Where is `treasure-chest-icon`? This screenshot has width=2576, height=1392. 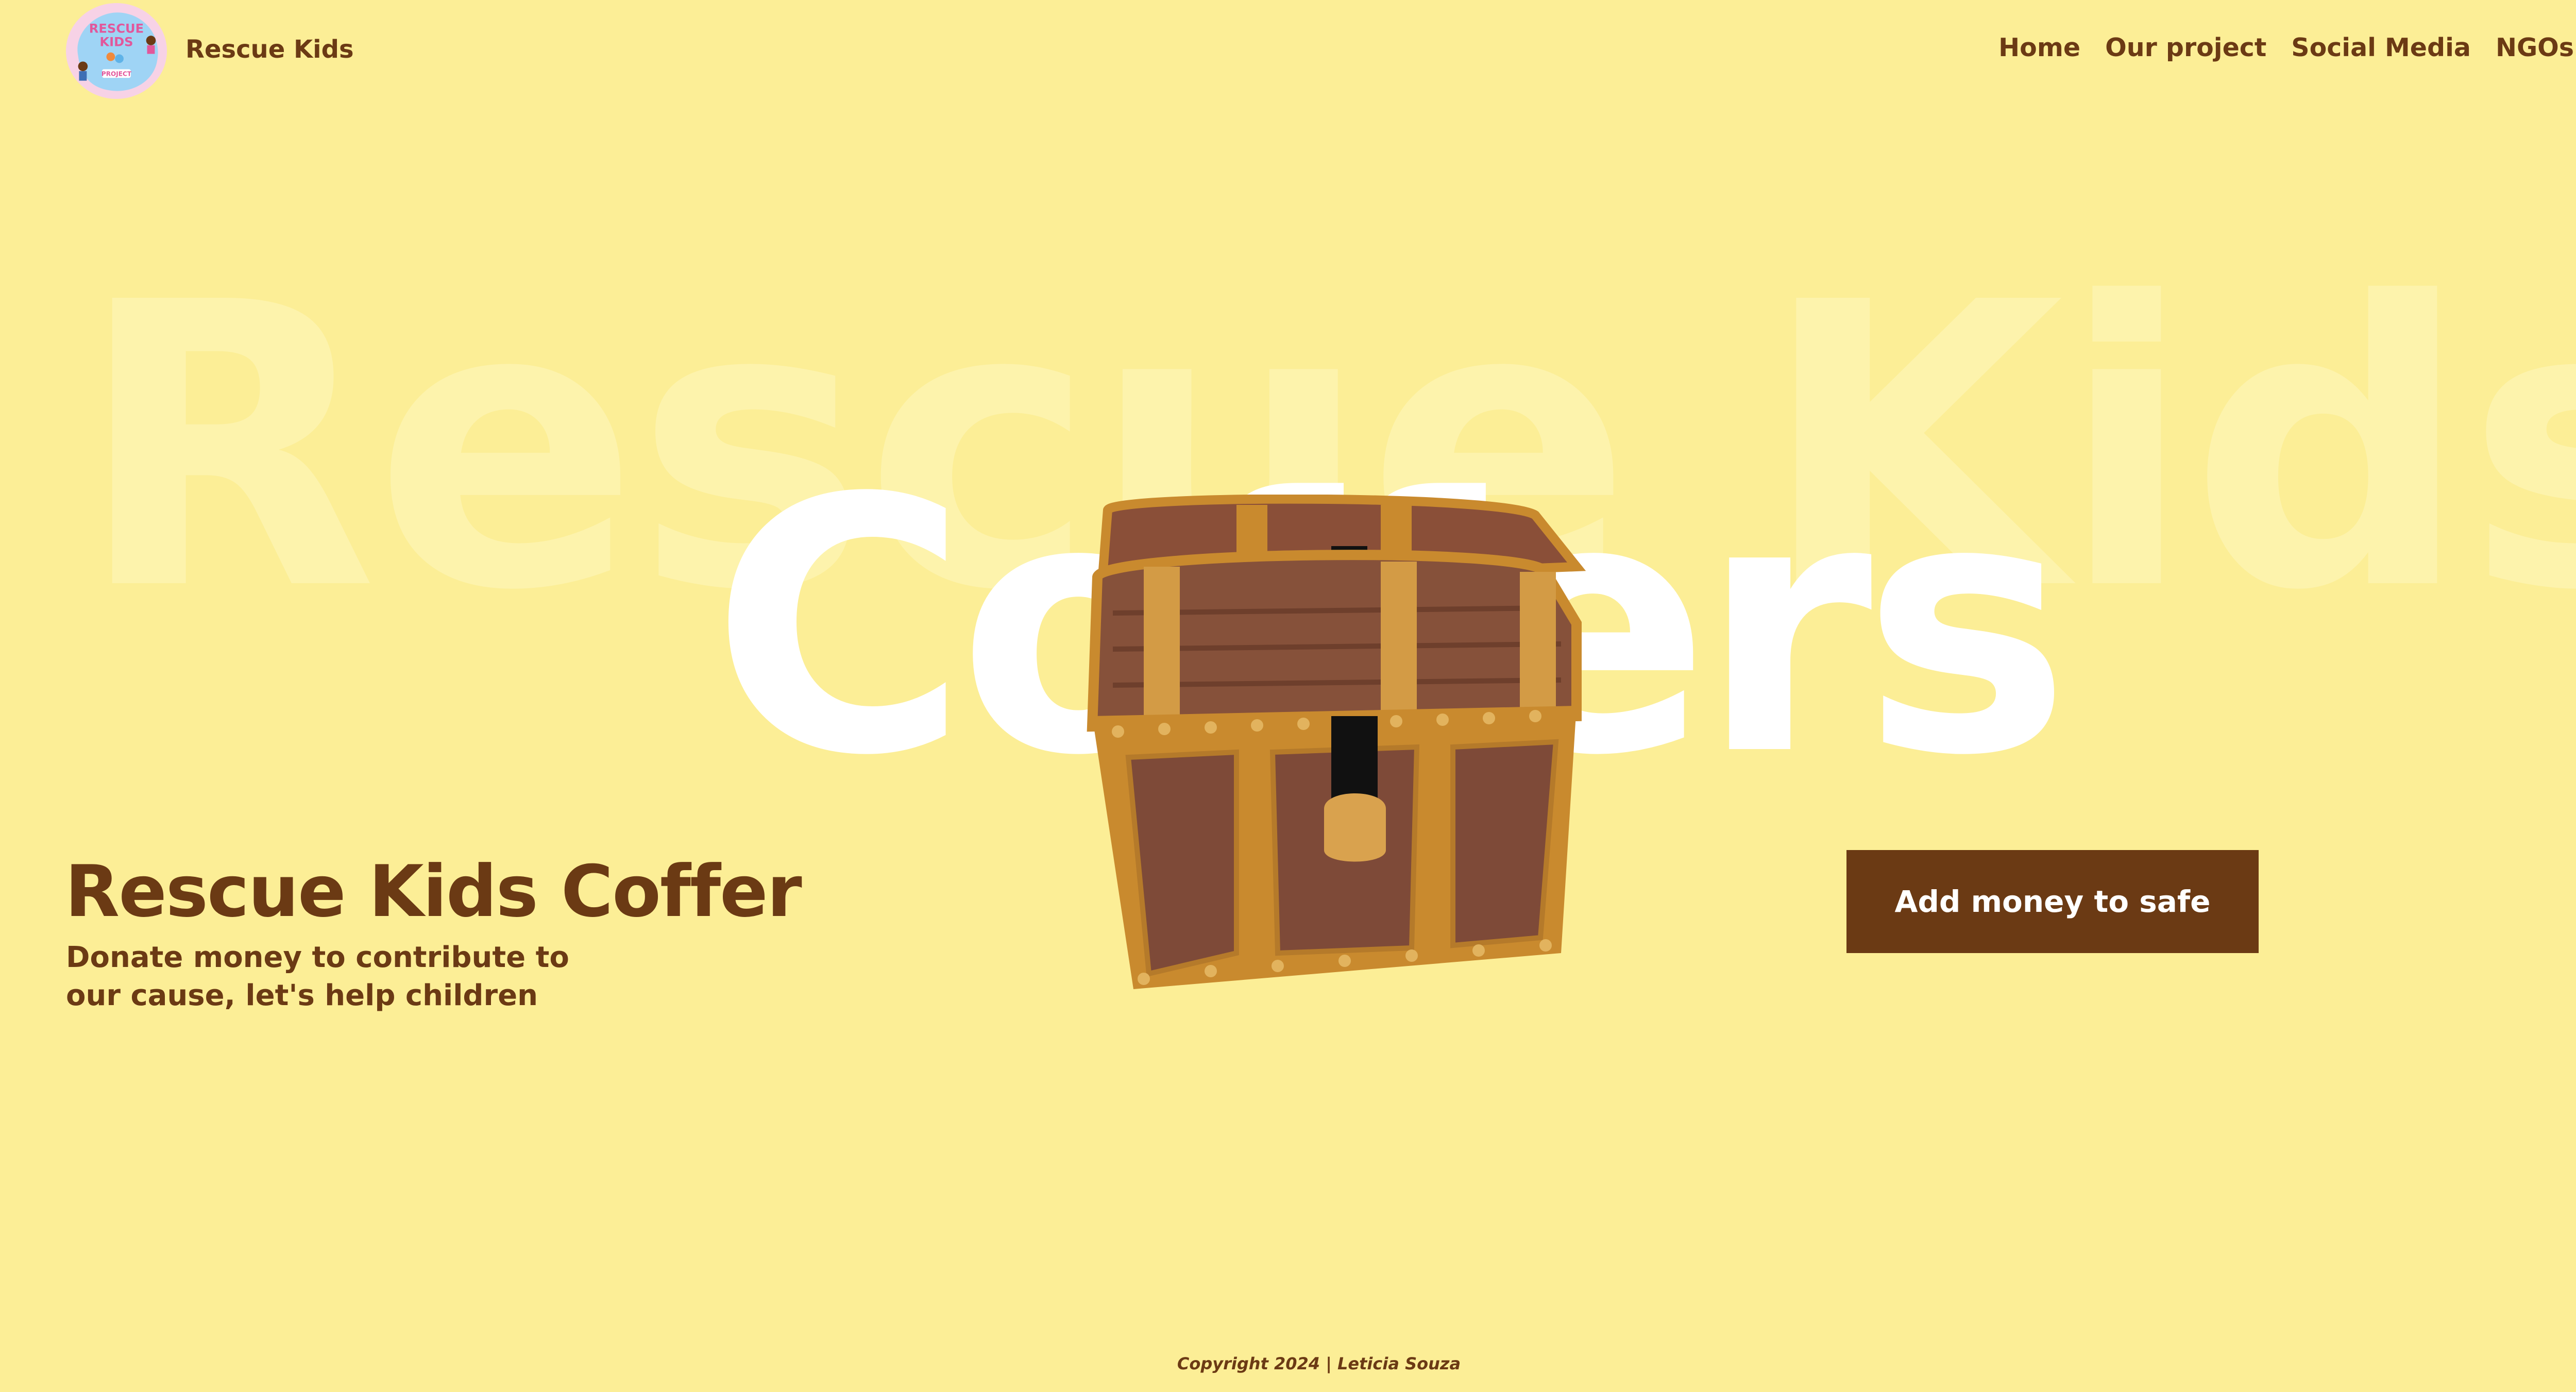 treasure-chest-icon is located at coordinates (1337, 742).